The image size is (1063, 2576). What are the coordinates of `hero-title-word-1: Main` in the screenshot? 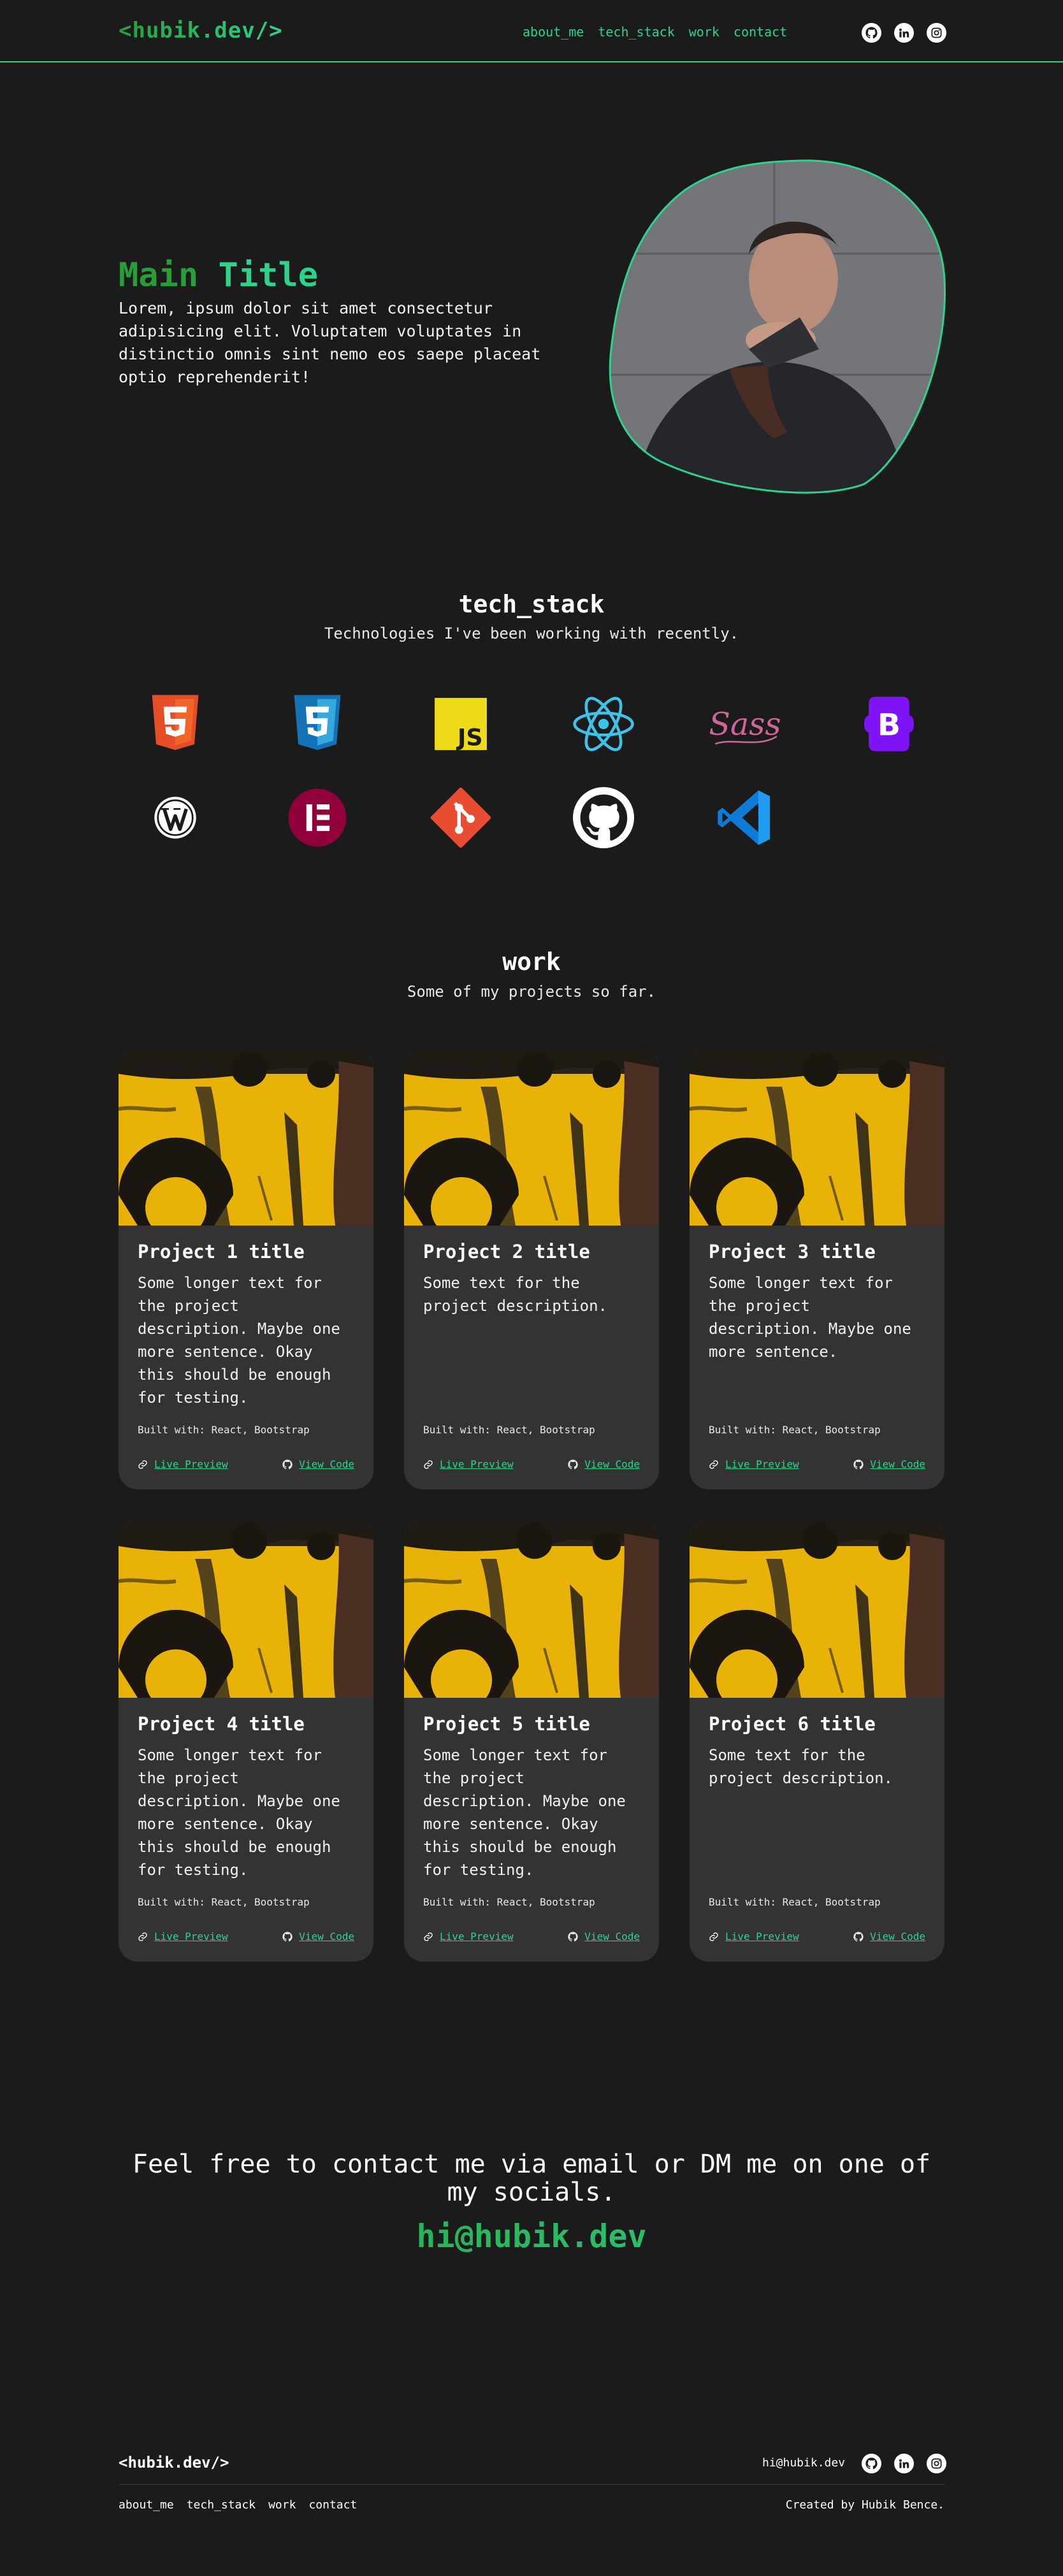 It's located at (159, 275).